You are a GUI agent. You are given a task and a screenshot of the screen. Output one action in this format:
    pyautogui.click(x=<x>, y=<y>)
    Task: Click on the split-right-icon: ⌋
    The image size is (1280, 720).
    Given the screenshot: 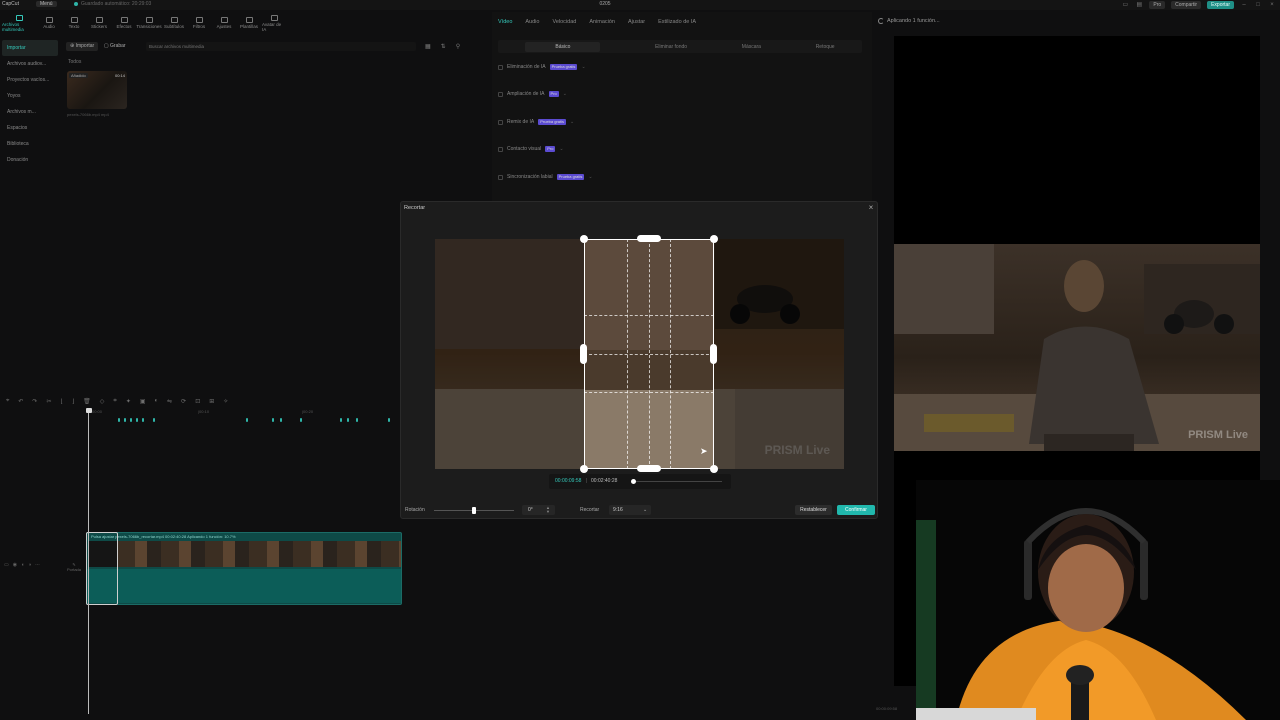 What is the action you would take?
    pyautogui.click(x=73, y=401)
    